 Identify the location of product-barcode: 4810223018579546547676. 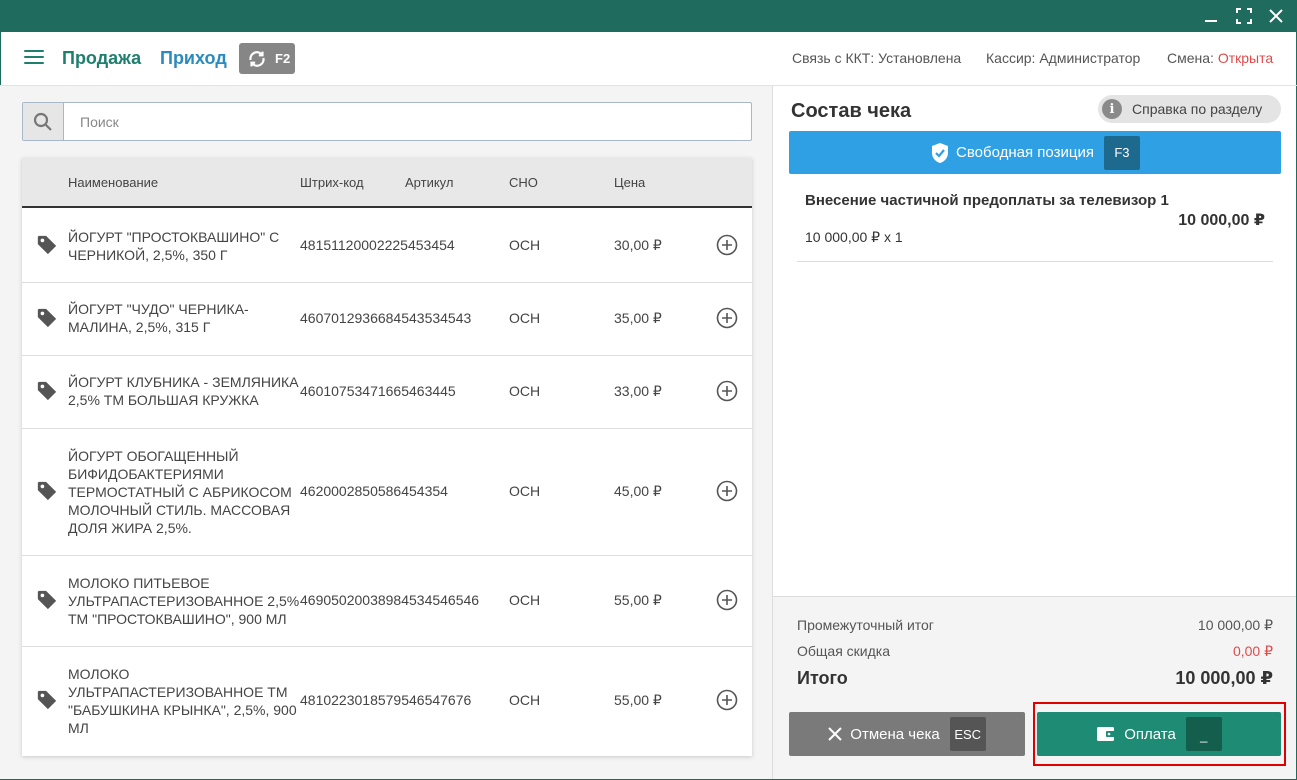
(386, 700).